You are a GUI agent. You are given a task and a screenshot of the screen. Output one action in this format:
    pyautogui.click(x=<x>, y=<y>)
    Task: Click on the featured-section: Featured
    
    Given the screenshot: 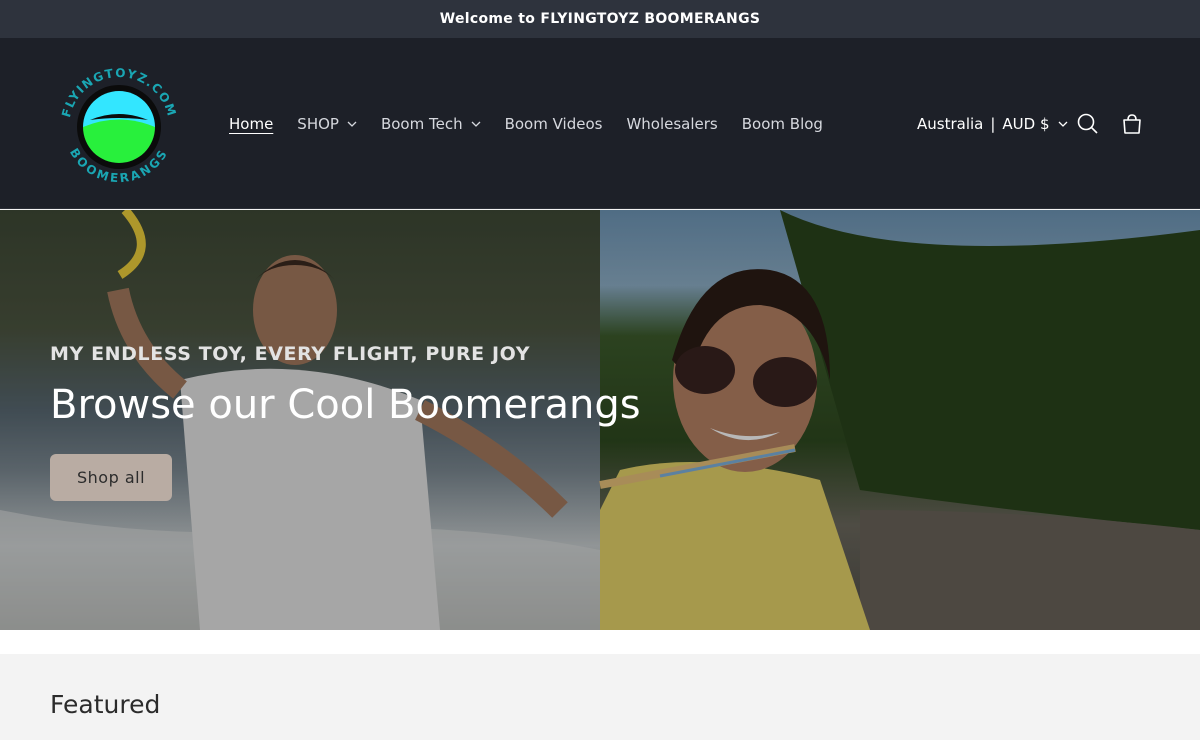 What is the action you would take?
    pyautogui.click(x=600, y=697)
    